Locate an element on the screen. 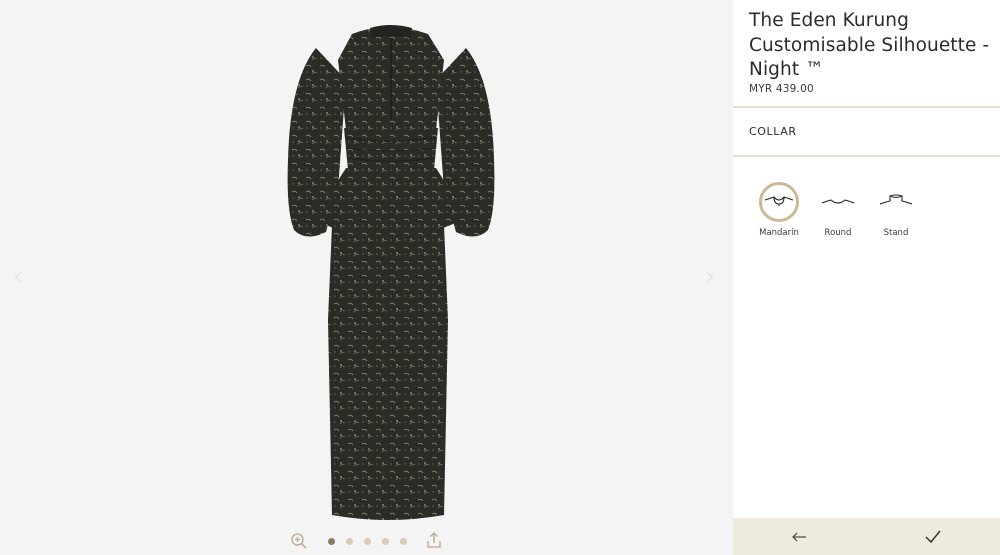  back-button is located at coordinates (799, 537).